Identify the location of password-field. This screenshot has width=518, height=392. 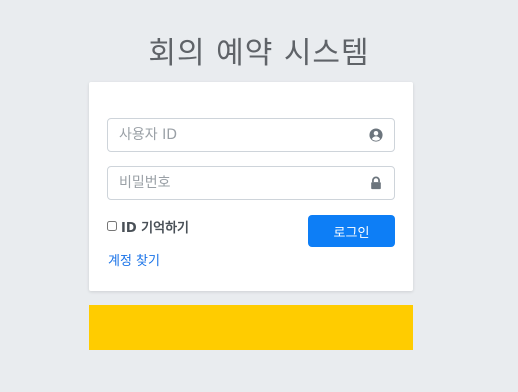
(251, 183).